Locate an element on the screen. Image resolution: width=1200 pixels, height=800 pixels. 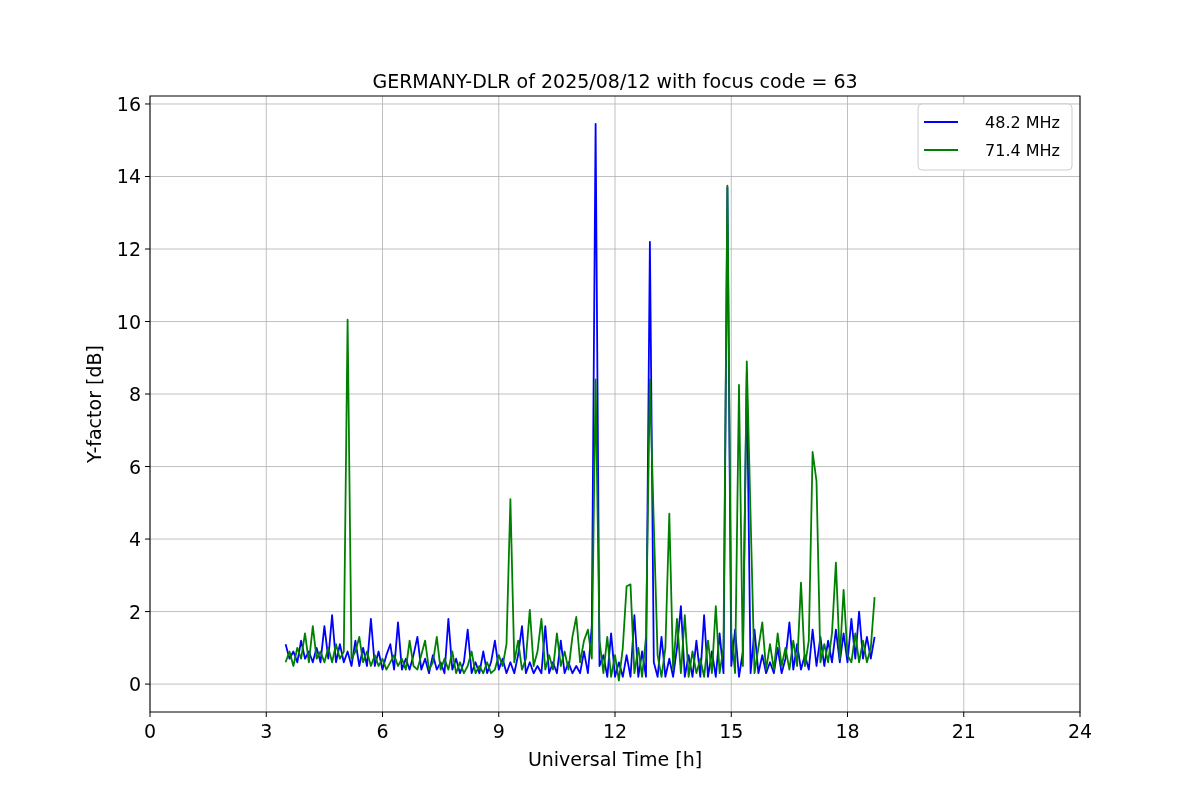
x-tick-label: 15 is located at coordinates (731, 731).